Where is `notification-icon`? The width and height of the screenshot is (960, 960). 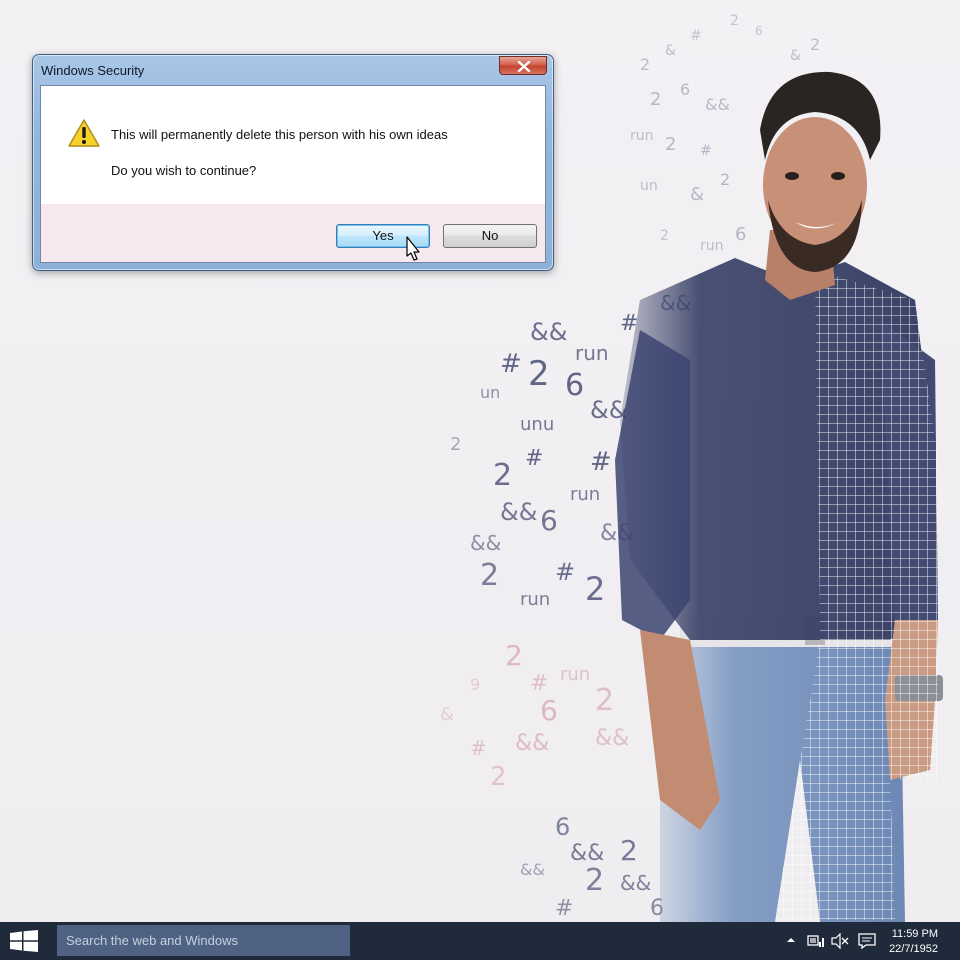
notification-icon is located at coordinates (867, 941).